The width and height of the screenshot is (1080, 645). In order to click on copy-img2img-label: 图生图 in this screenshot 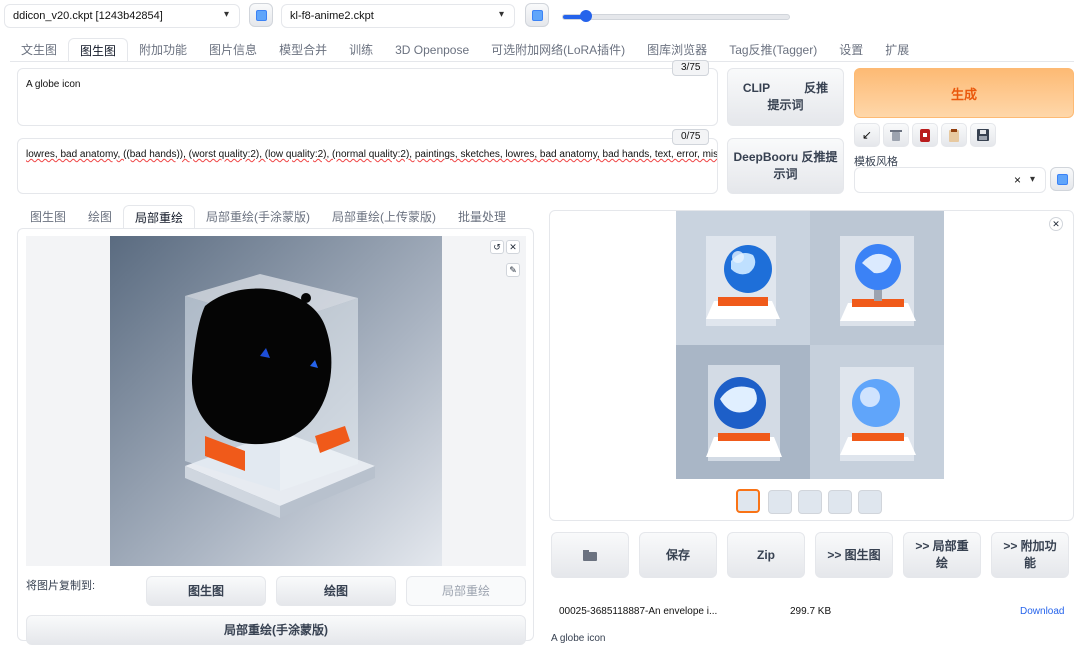, I will do `click(205, 590)`.